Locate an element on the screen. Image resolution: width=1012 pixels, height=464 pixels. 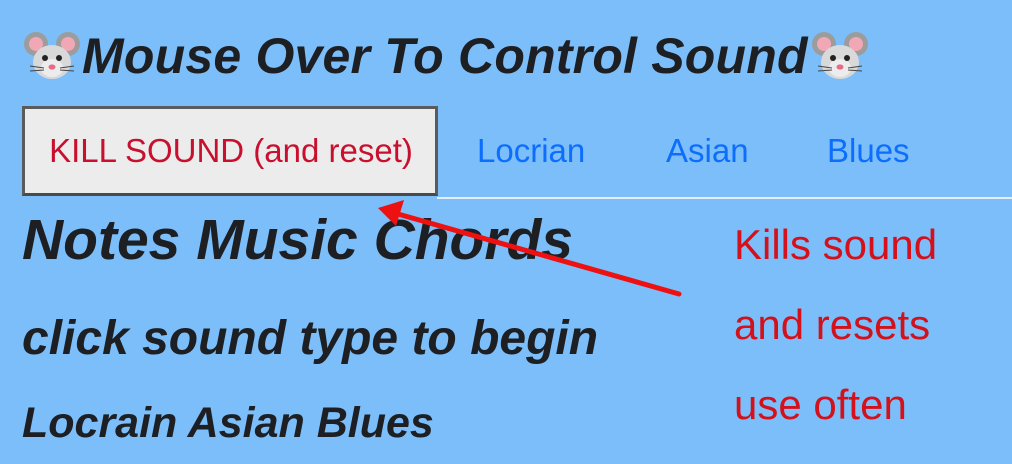
title-row: Mouse Over To Control Sound is located at coordinates (446, 56).